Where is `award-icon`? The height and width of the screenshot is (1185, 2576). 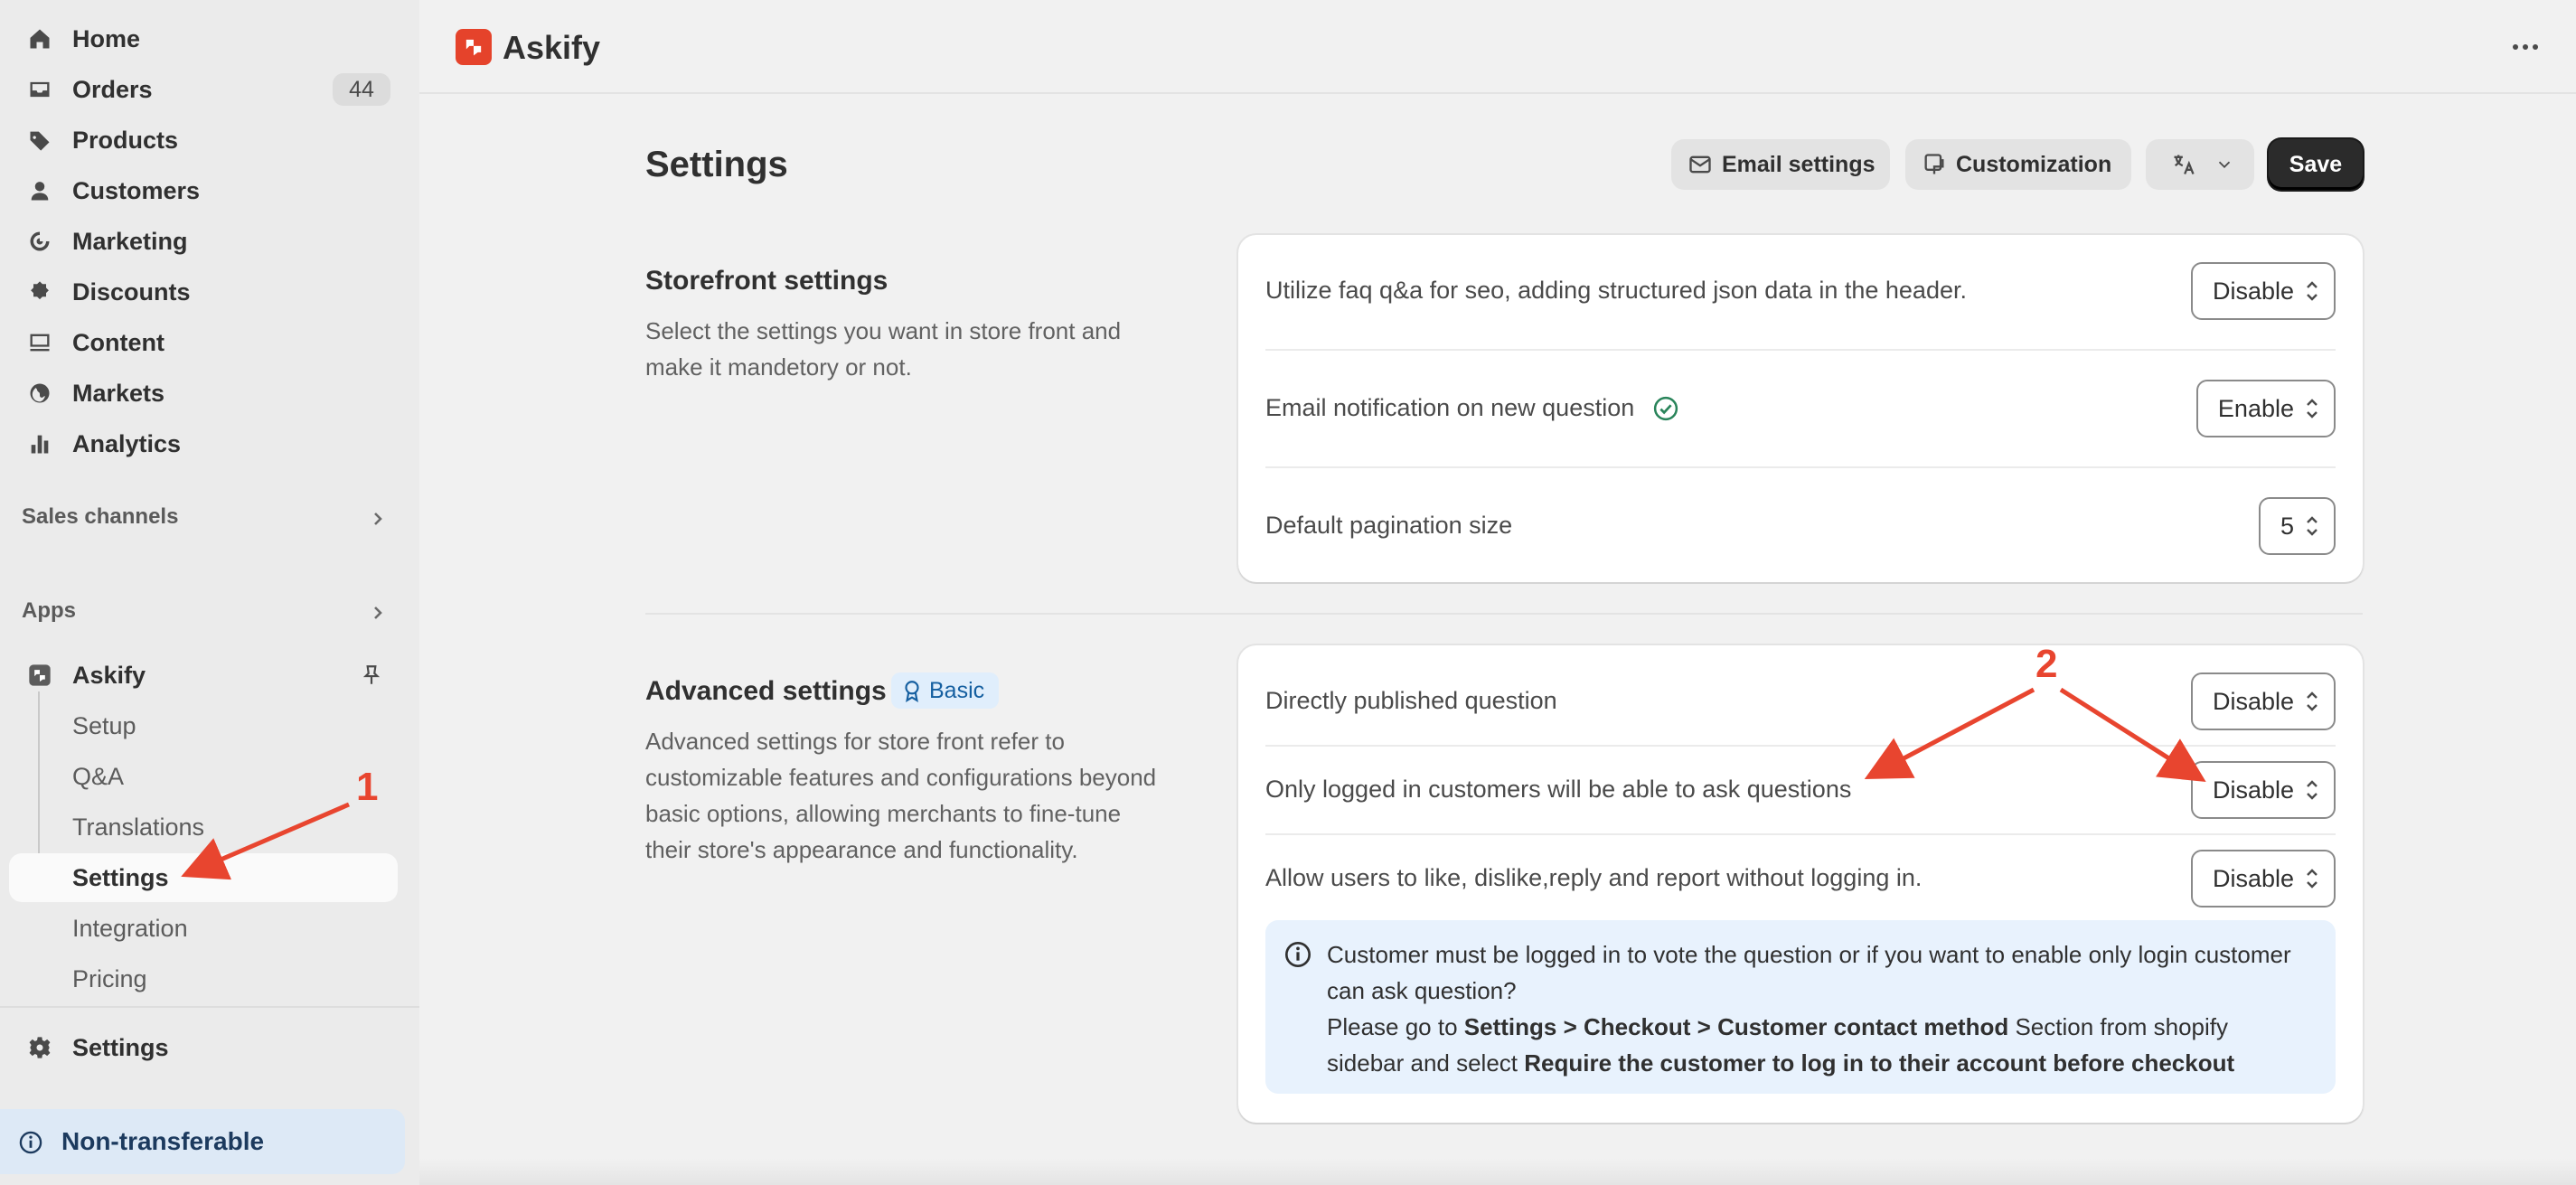
award-icon is located at coordinates (912, 691).